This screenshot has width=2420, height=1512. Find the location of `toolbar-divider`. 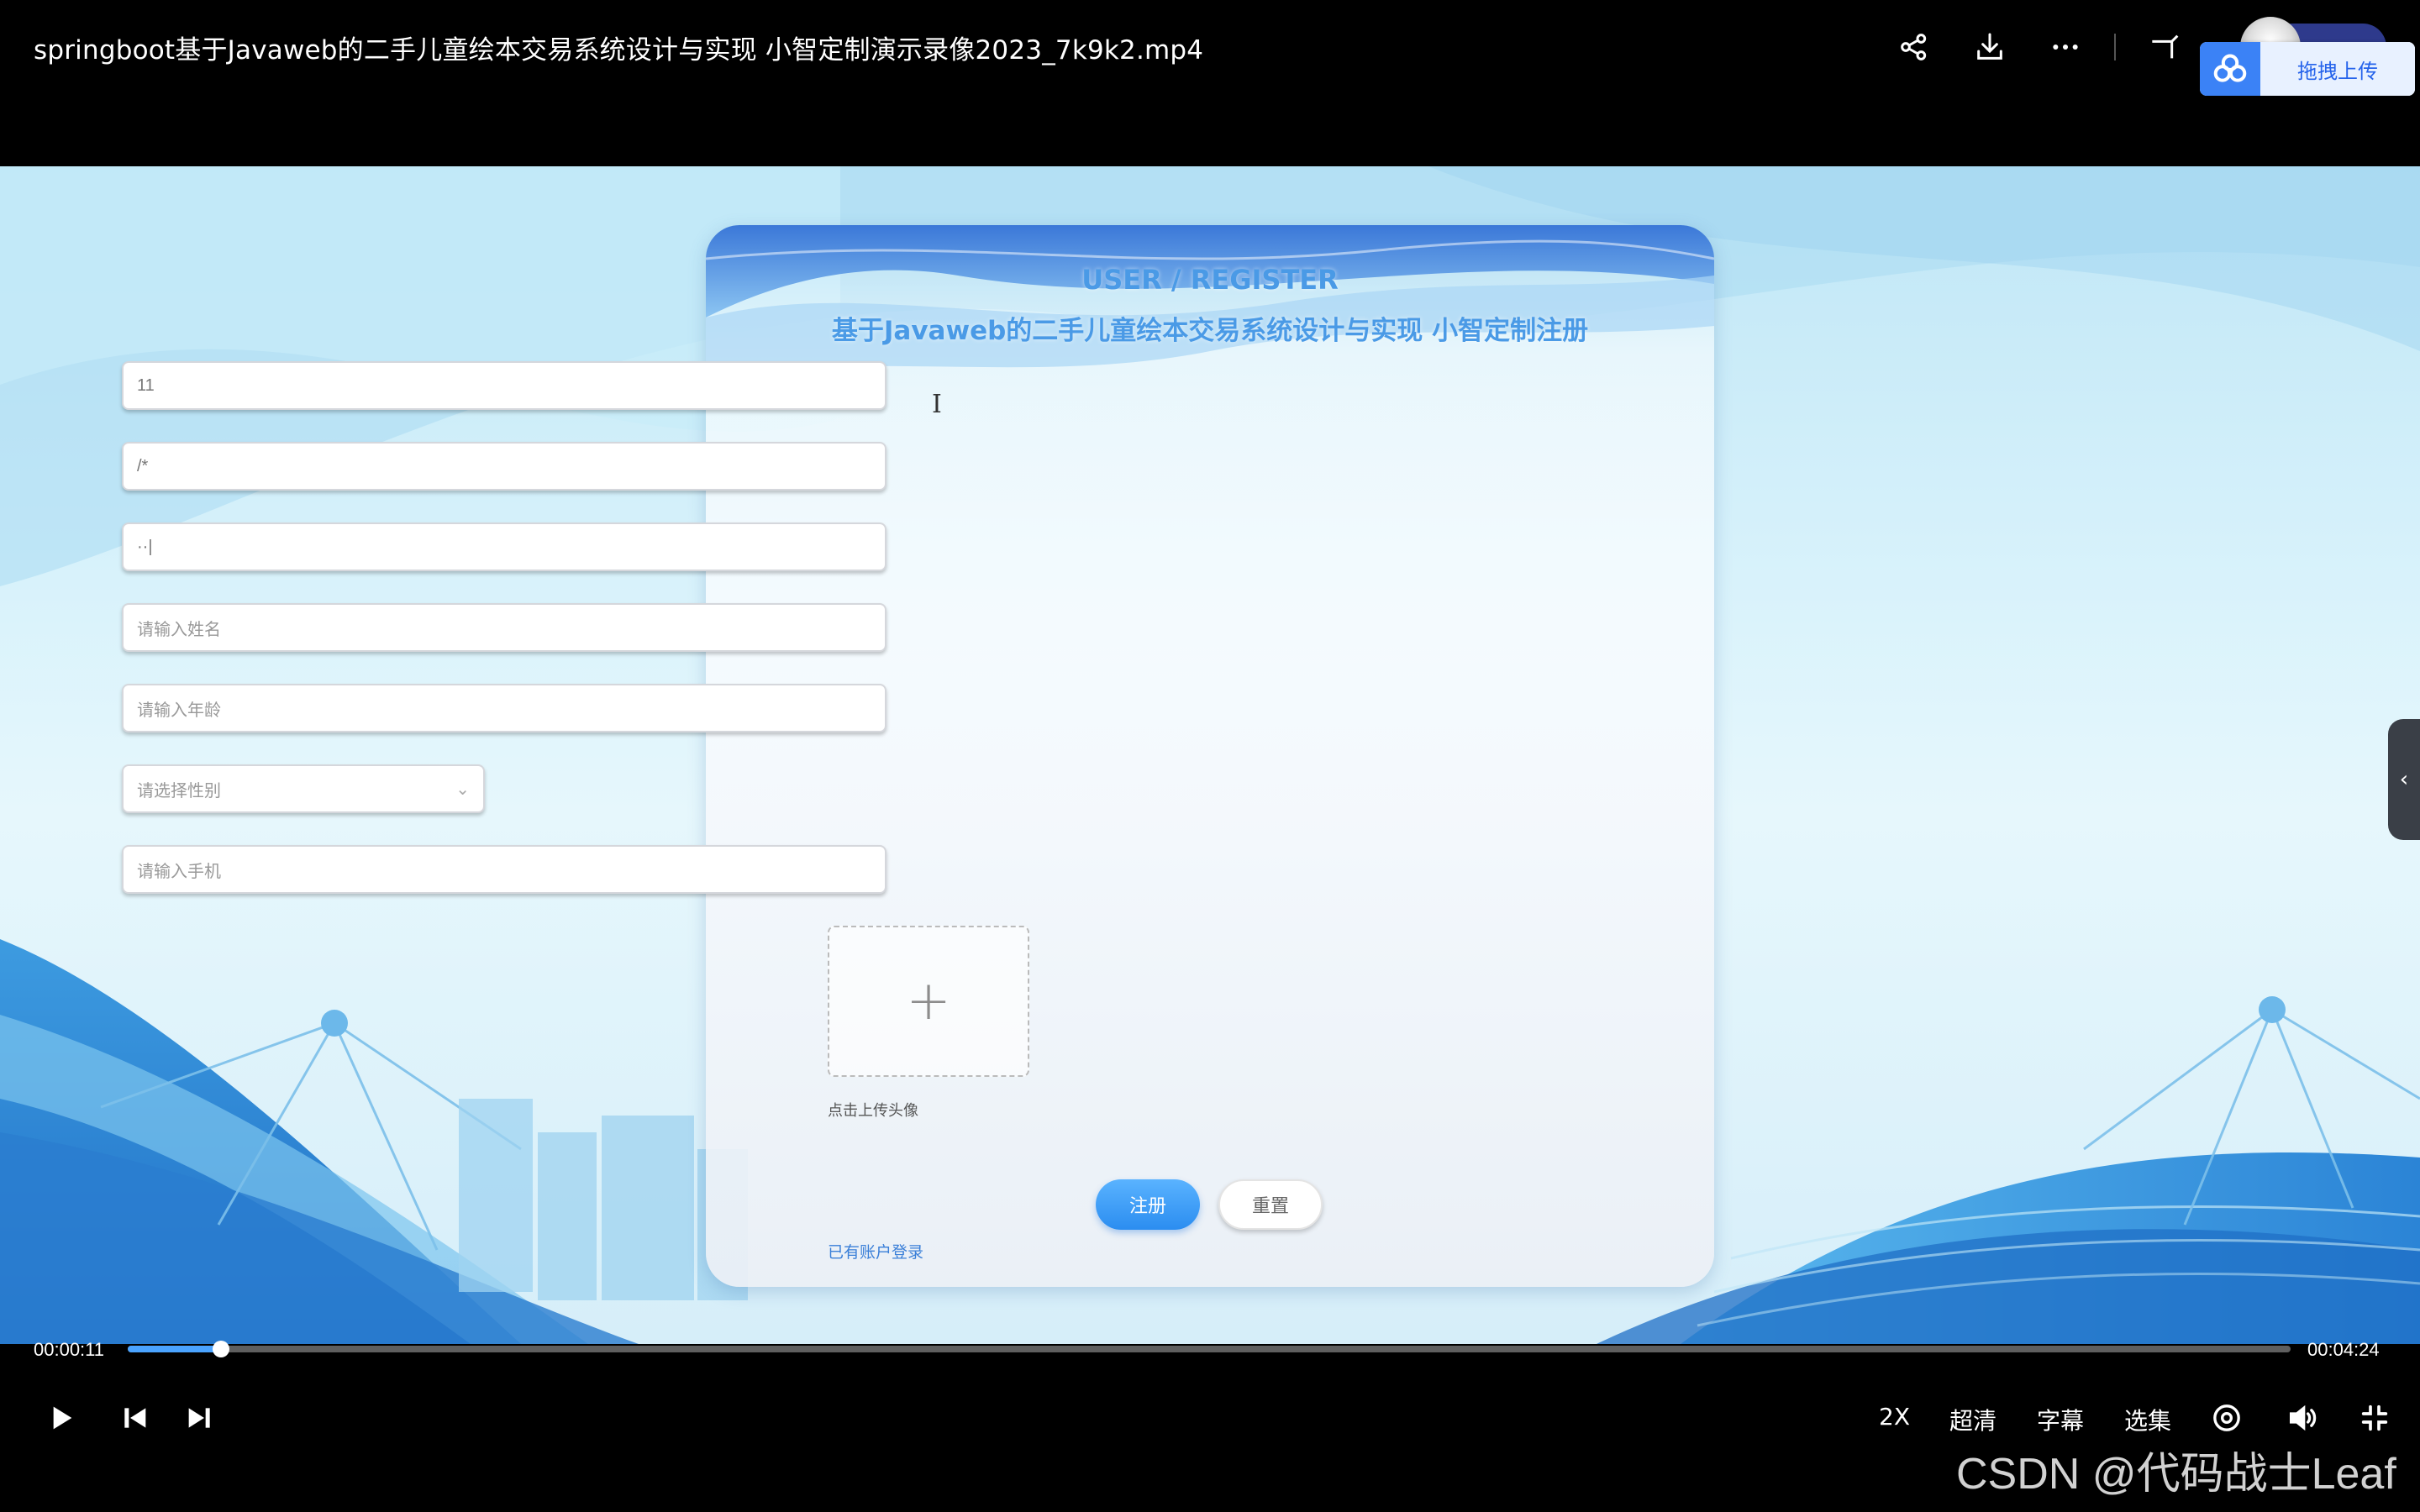

toolbar-divider is located at coordinates (2115, 47).